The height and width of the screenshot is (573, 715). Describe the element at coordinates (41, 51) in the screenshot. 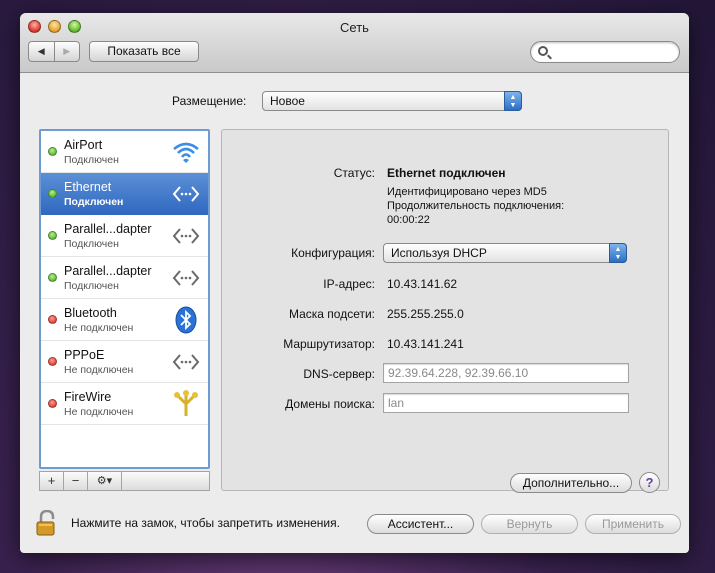

I see `back-button: ◀` at that location.